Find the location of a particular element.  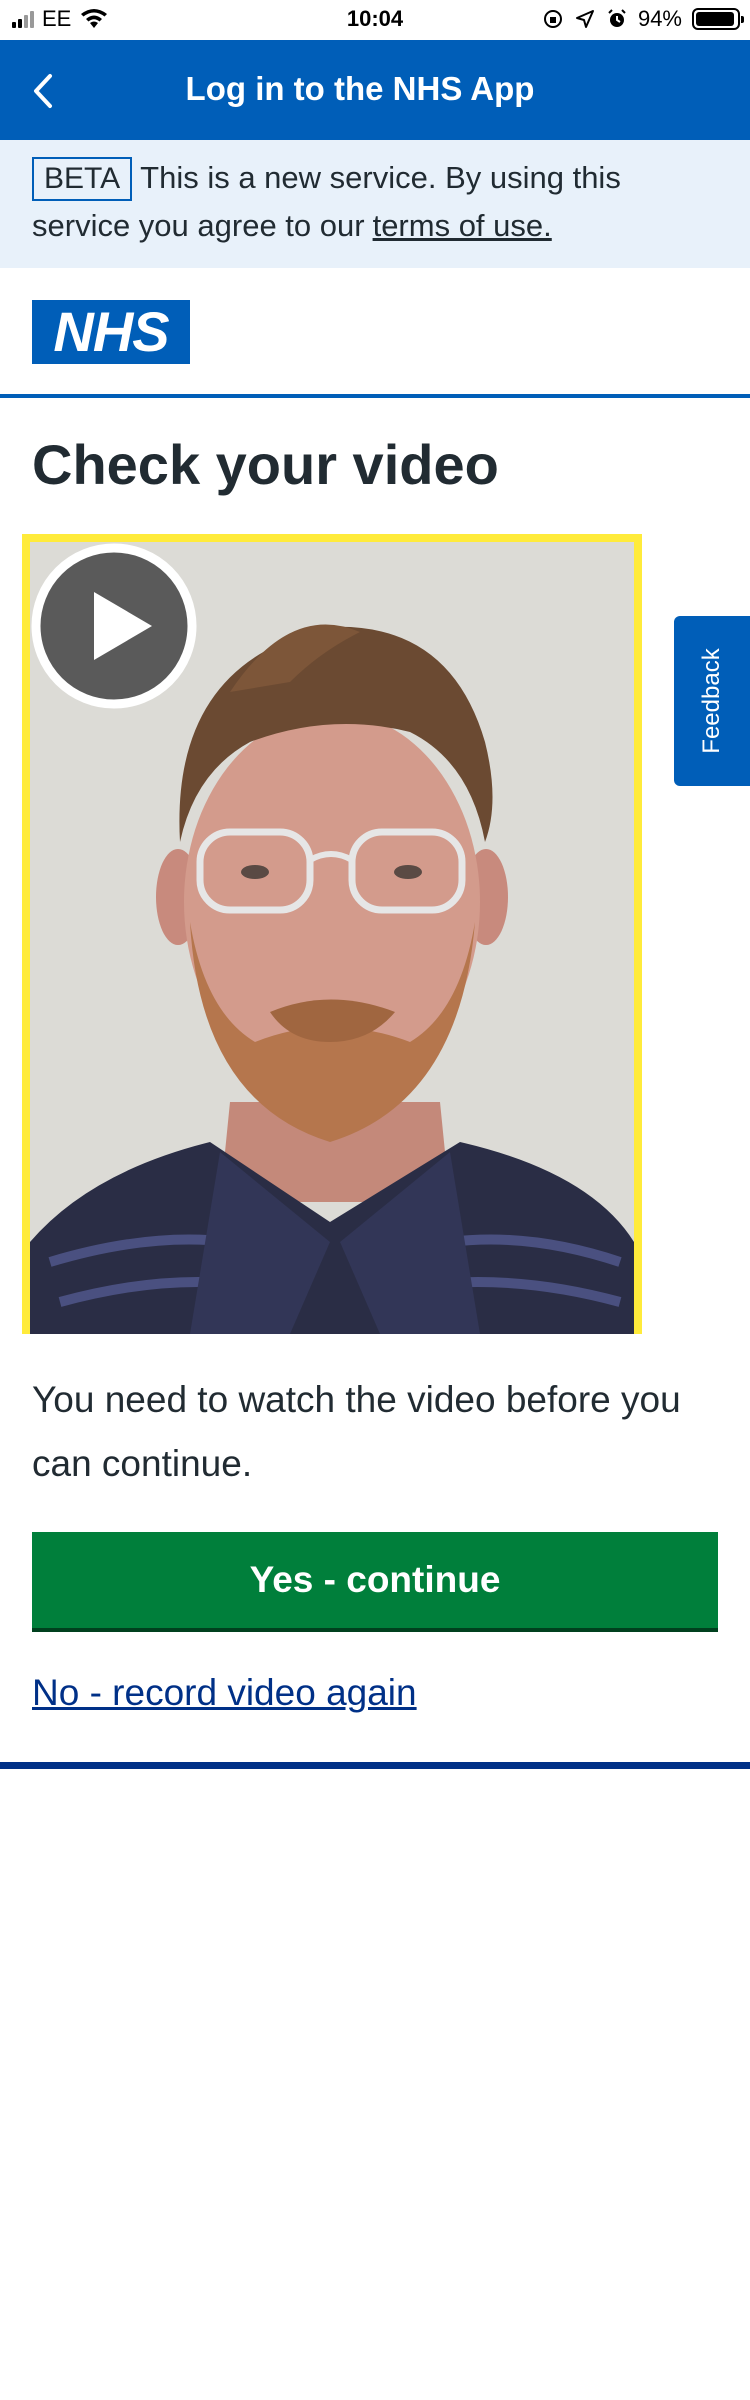

feedback-tab: Feedback is located at coordinates (712, 701).